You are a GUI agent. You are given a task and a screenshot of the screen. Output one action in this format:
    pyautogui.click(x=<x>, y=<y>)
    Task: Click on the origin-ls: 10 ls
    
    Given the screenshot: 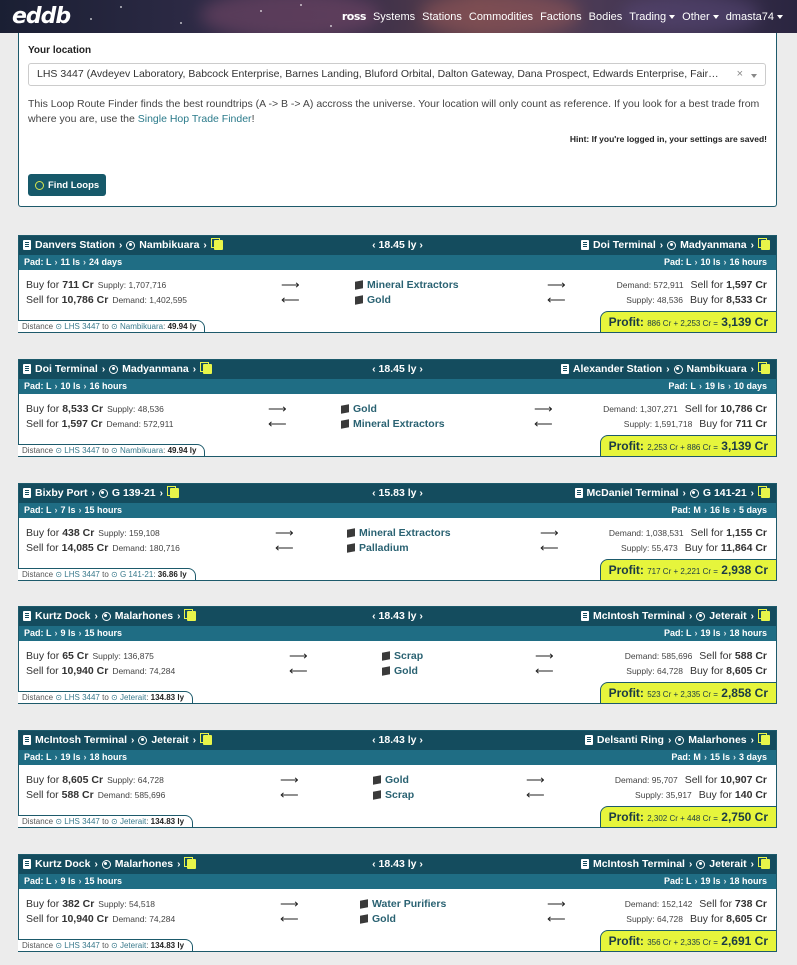 What is the action you would take?
    pyautogui.click(x=70, y=386)
    